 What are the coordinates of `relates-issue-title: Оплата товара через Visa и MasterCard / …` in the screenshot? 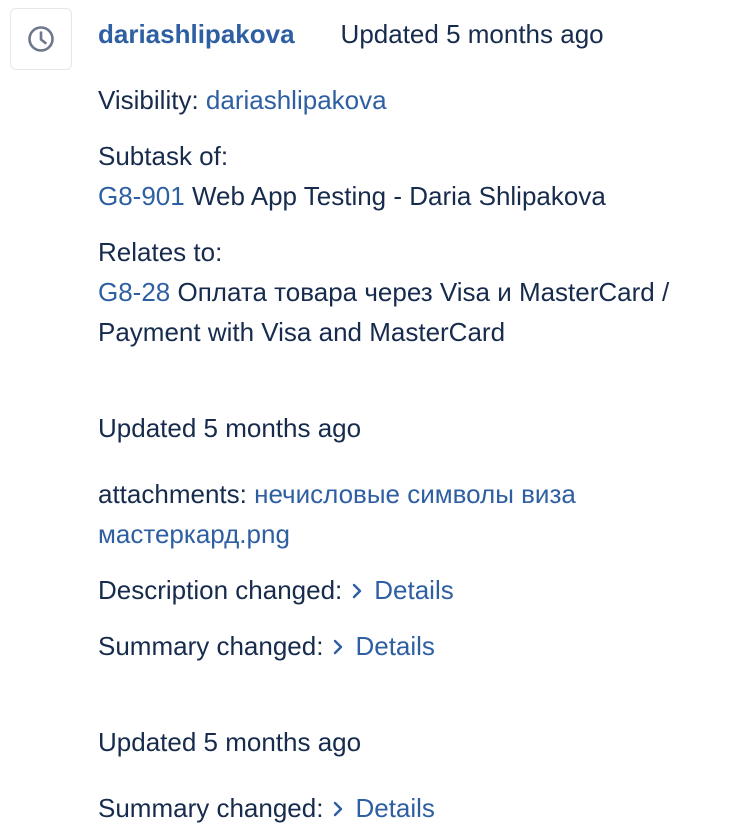 It's located at (384, 312).